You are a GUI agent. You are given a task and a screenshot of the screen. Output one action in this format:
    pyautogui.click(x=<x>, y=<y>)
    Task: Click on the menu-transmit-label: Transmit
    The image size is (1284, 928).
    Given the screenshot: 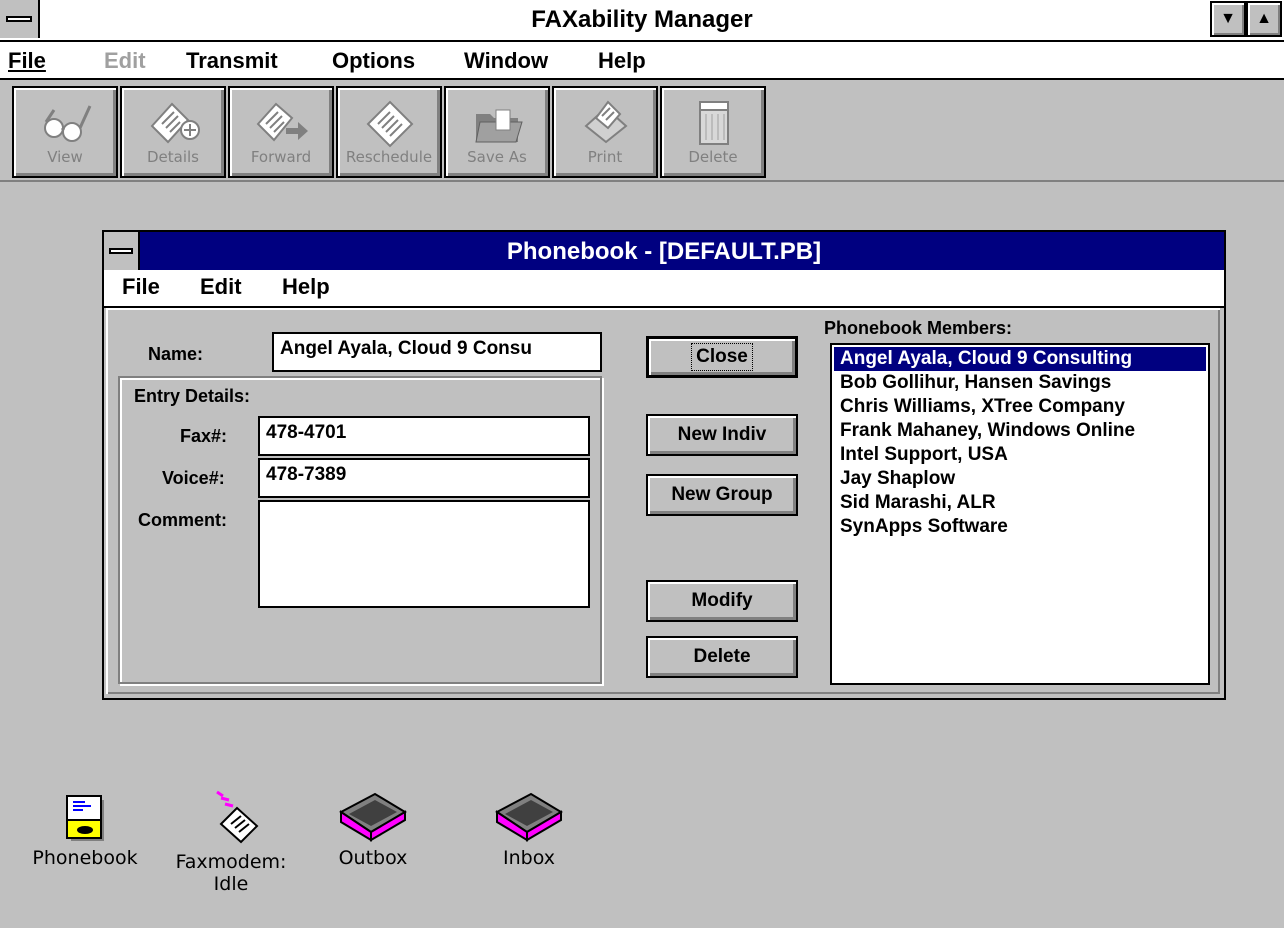 What is the action you would take?
    pyautogui.click(x=232, y=60)
    